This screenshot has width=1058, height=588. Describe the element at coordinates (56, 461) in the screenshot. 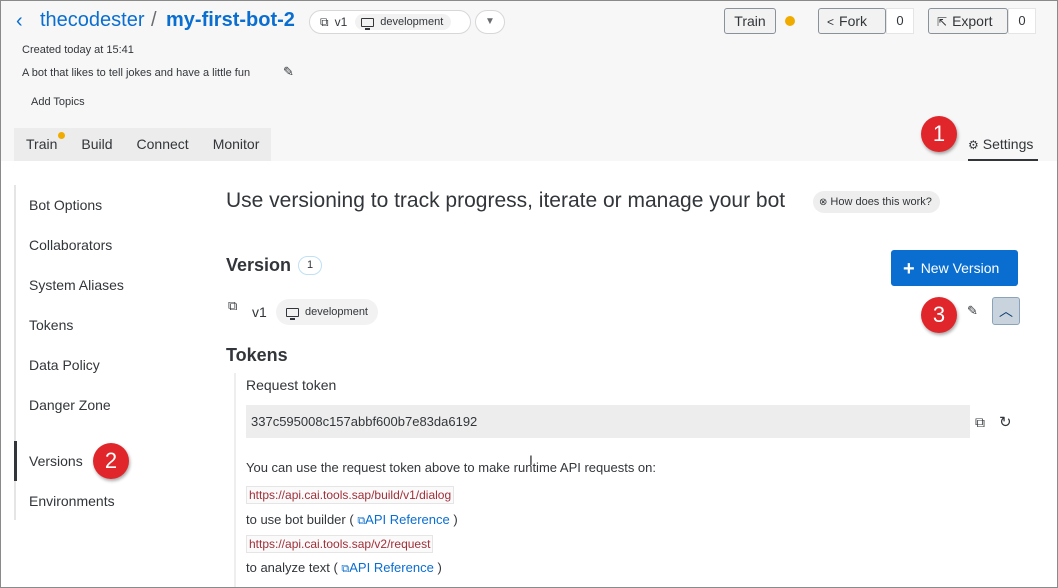

I see `sidebar-item-versions: Versions` at that location.